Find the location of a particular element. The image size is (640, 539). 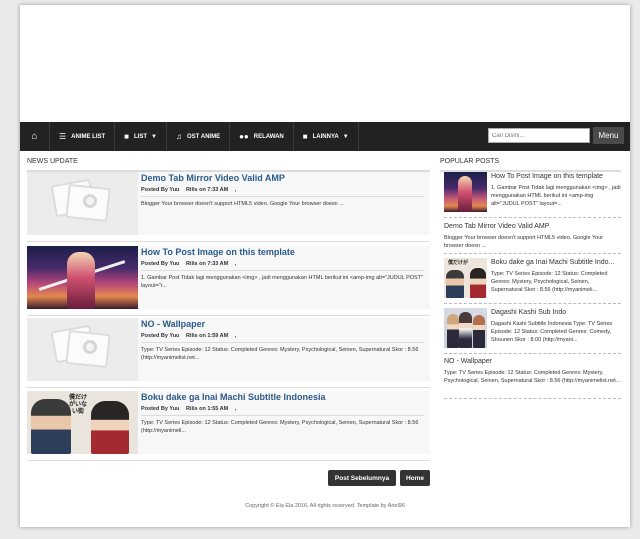

post-title-link: How To Post Image on this template is located at coordinates (282, 253).